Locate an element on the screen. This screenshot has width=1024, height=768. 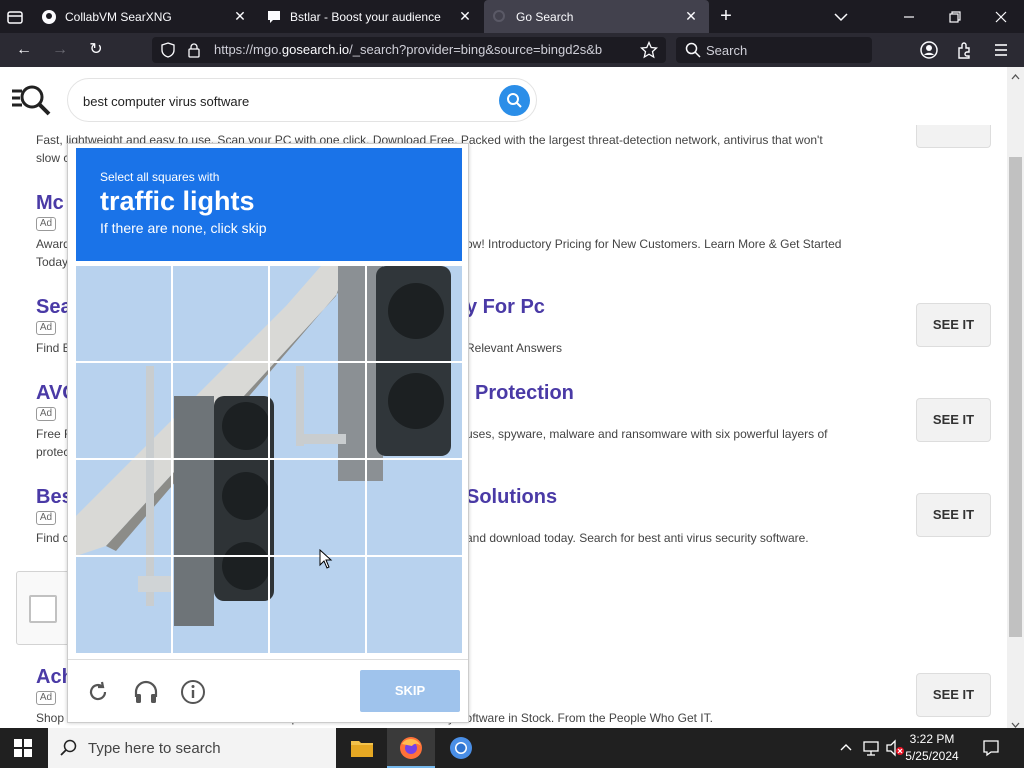
tab-collabvm: CollabVM SearXNG ✕ is located at coordinates (145, 16).